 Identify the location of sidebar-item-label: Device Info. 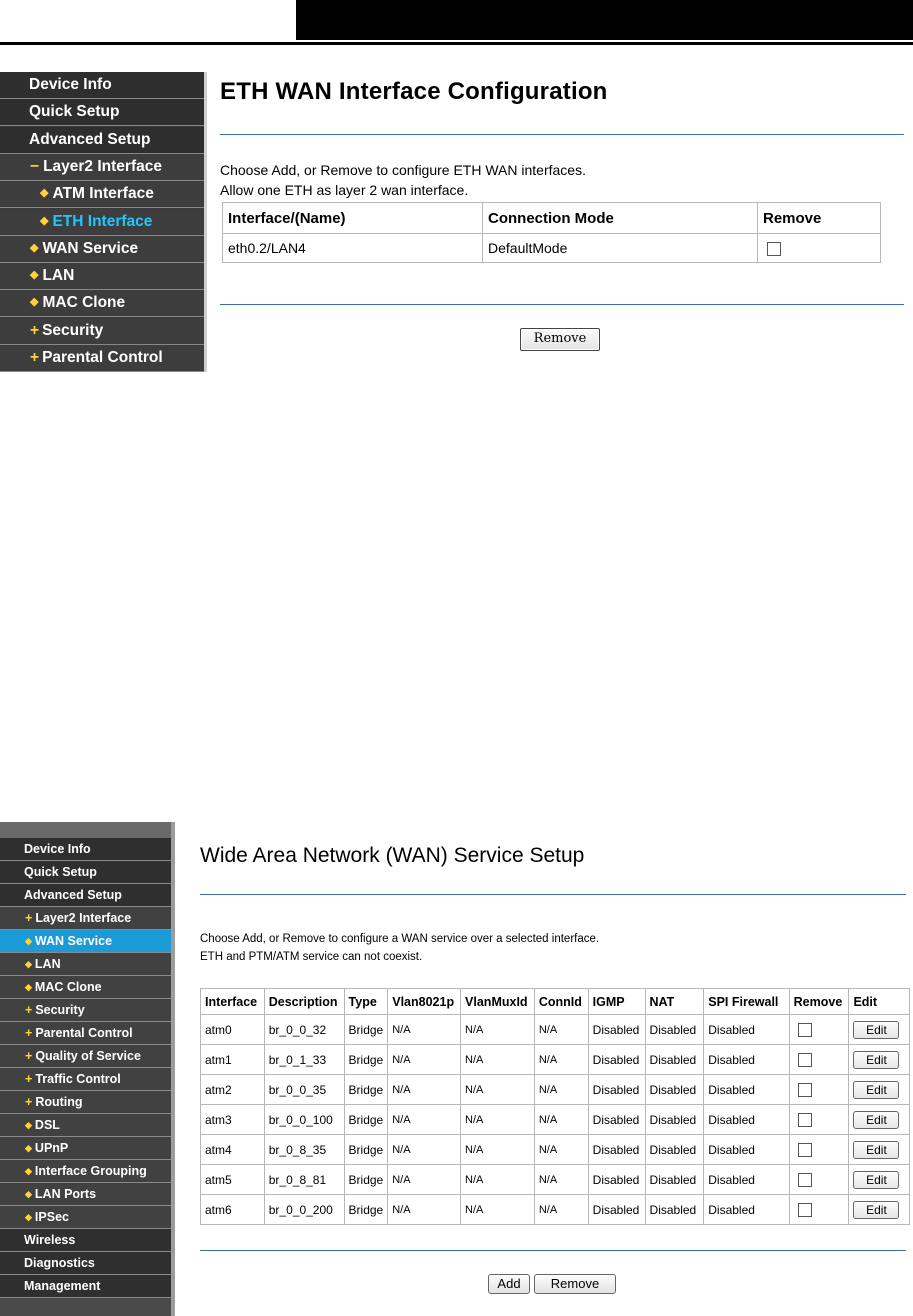
(57, 849).